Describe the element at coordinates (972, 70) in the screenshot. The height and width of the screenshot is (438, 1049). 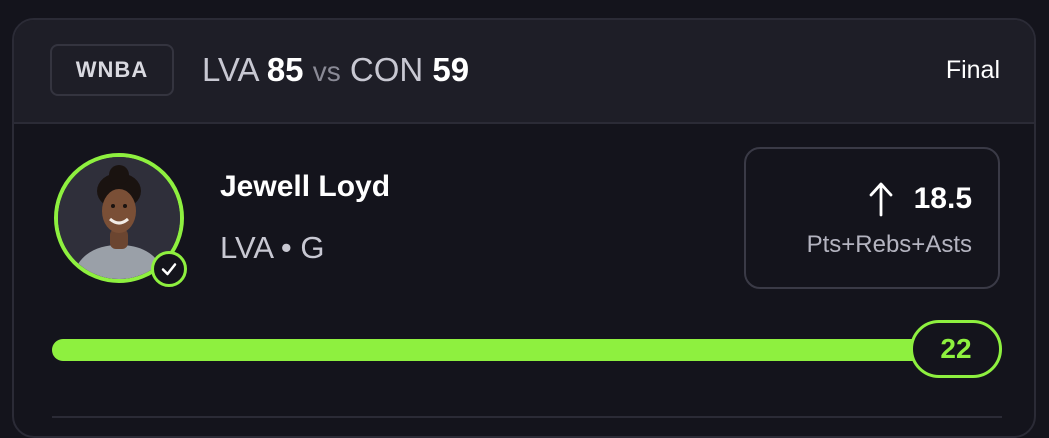
I see `game-status: Final` at that location.